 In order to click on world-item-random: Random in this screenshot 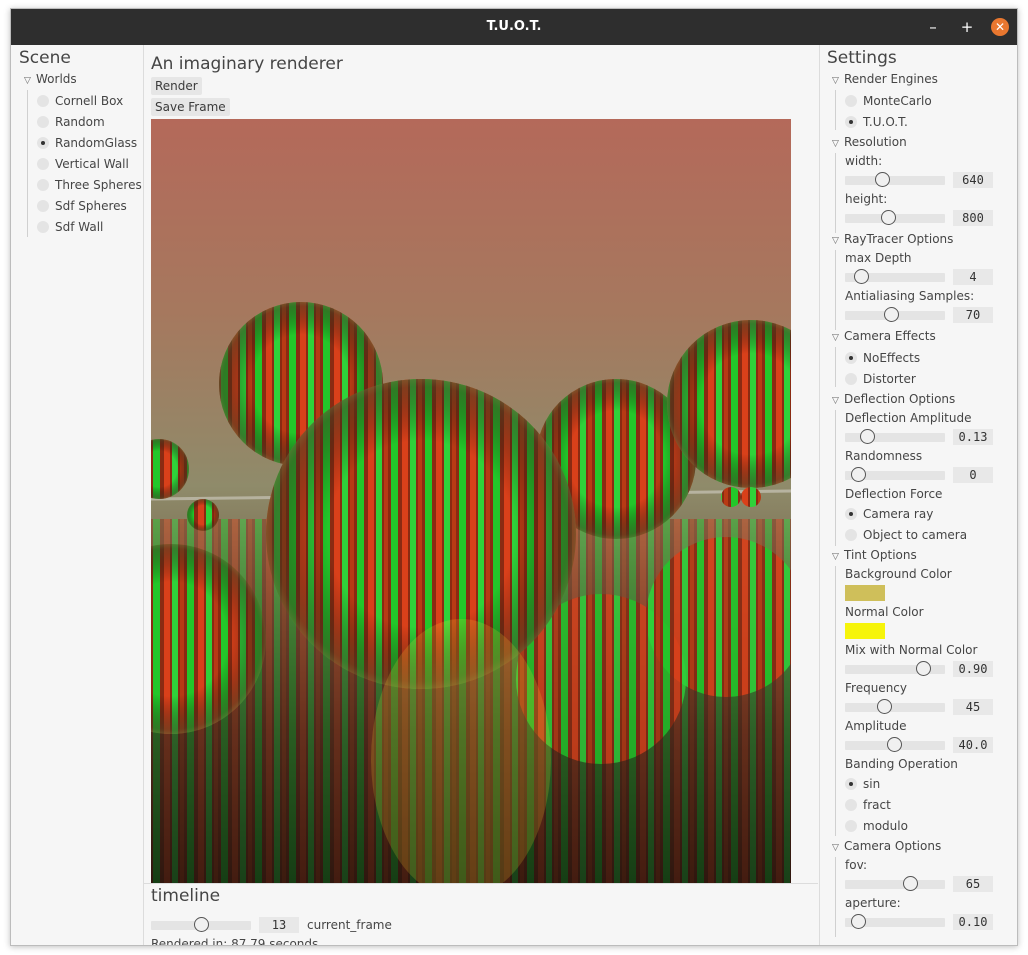, I will do `click(71, 122)`.